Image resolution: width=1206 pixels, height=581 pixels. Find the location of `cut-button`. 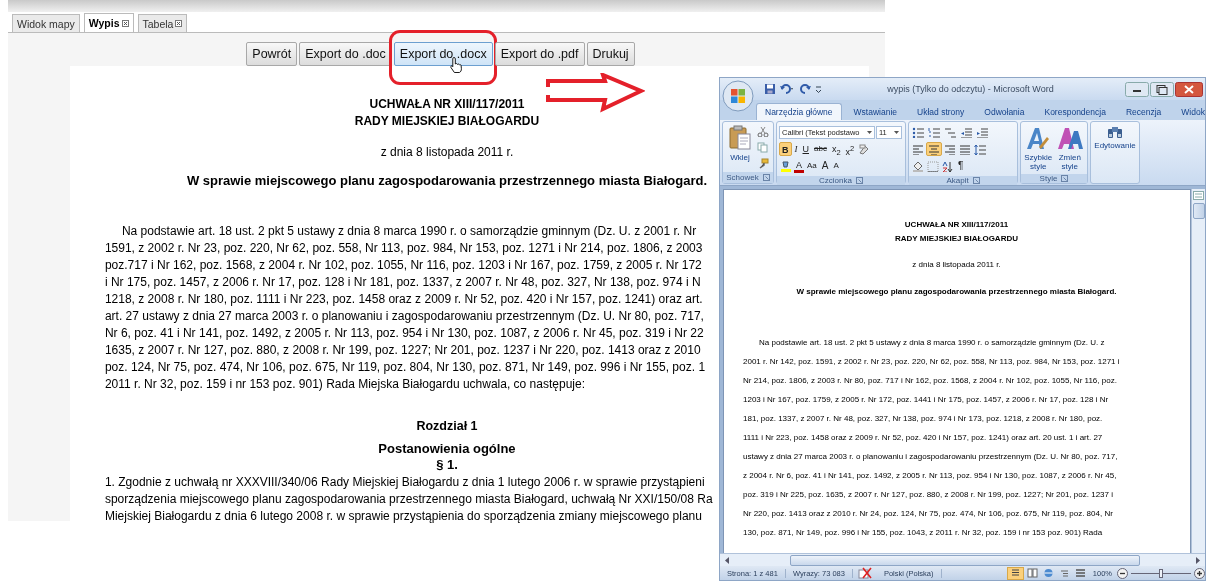

cut-button is located at coordinates (763, 131).